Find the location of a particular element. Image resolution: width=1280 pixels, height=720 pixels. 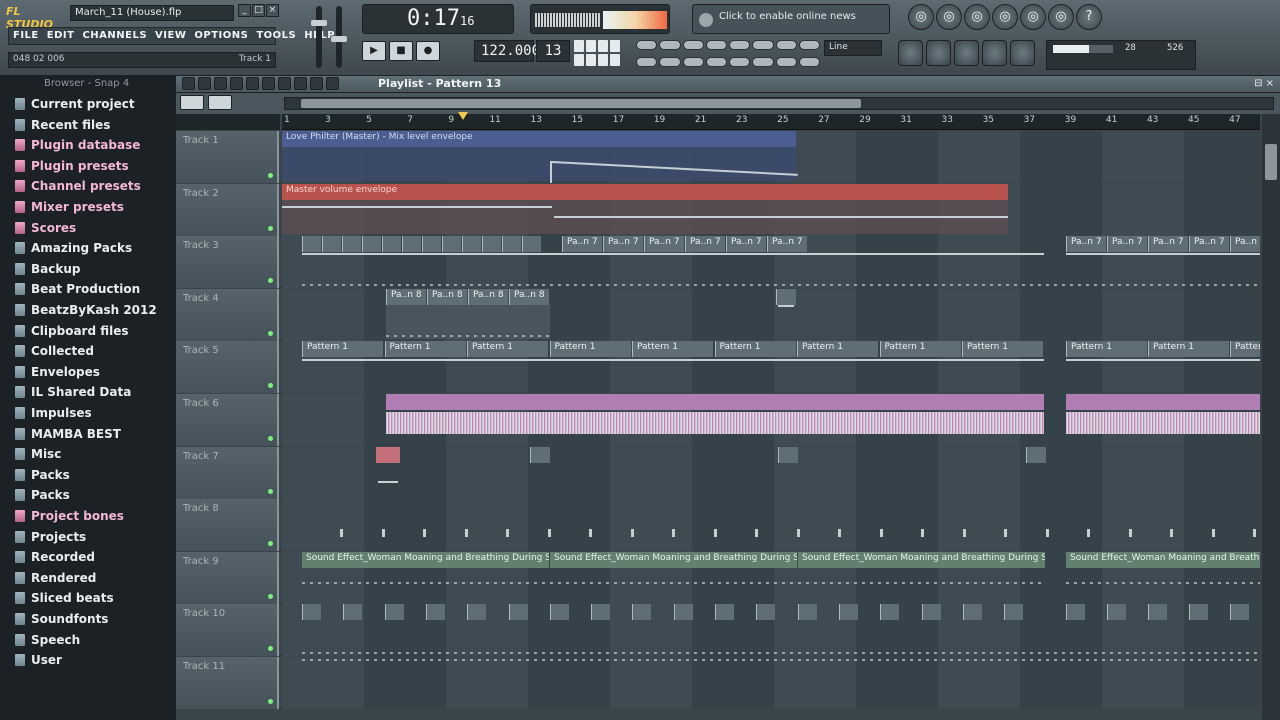

browser-item: Backup is located at coordinates (91, 269).